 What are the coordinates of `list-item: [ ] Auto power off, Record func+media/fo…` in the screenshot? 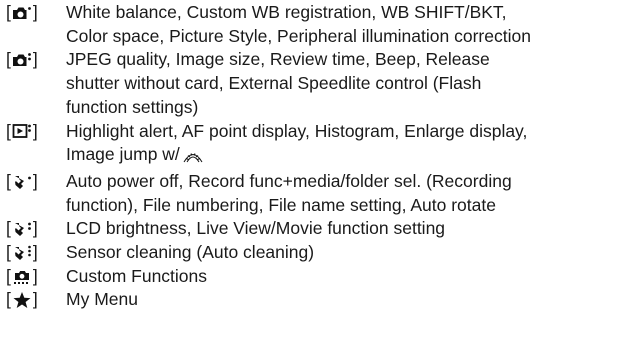 It's located at (321, 193).